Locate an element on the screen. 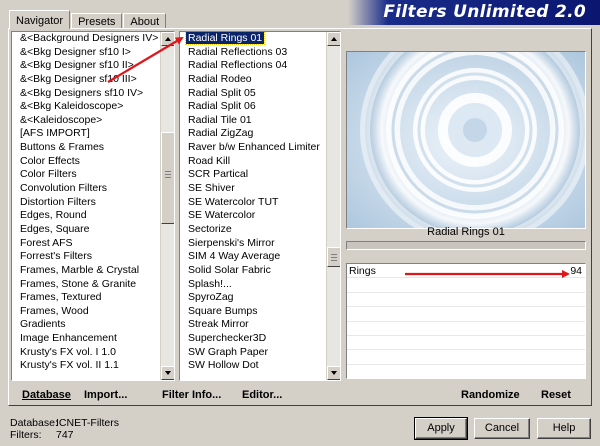 This screenshot has height=446, width=600. reset-button: Reset is located at coordinates (556, 395).